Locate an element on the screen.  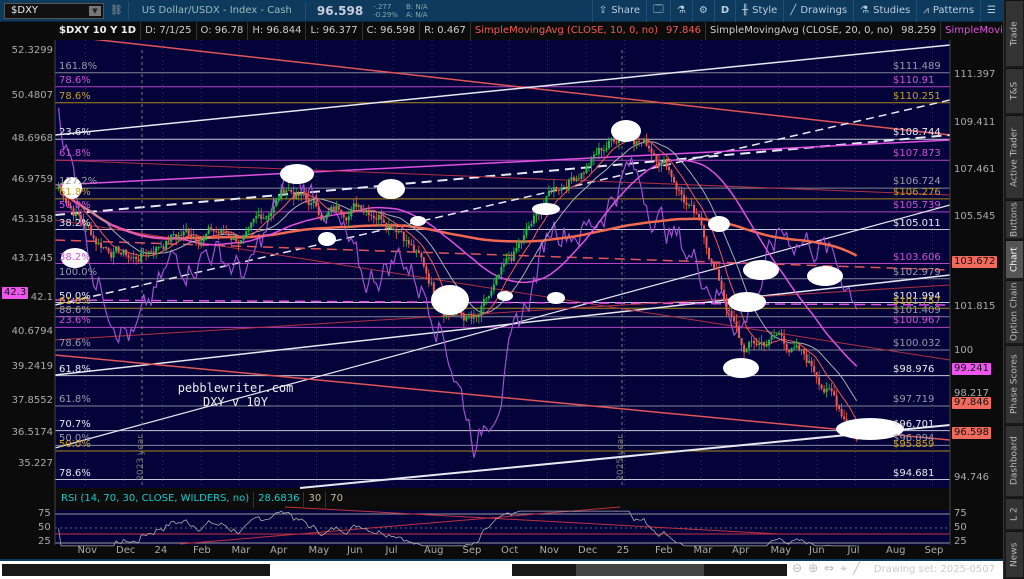
sidebar-tab-chart: Chart is located at coordinates (1014, 259).